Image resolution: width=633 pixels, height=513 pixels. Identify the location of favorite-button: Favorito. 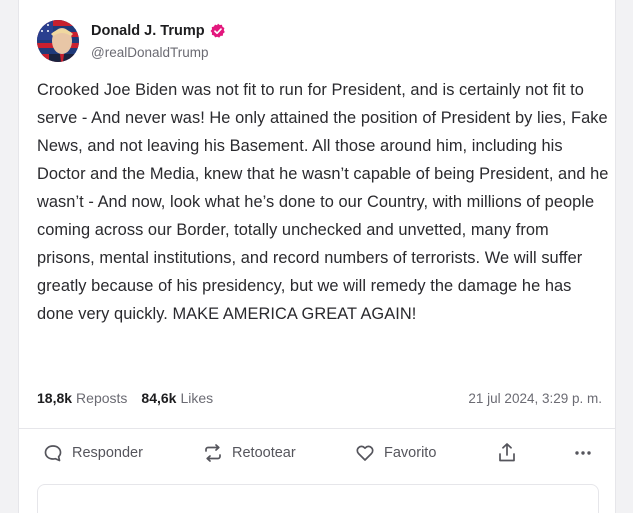
(395, 453).